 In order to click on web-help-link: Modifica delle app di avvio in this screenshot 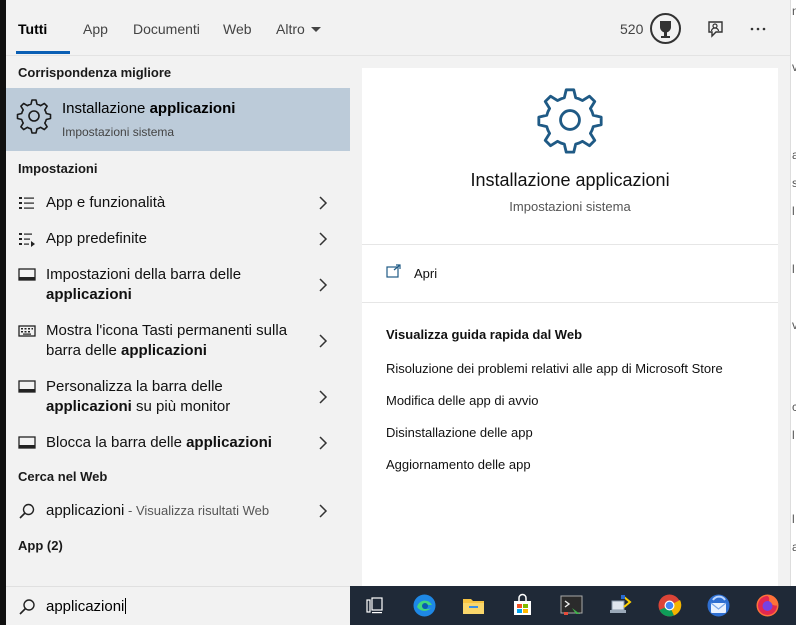, I will do `click(462, 400)`.